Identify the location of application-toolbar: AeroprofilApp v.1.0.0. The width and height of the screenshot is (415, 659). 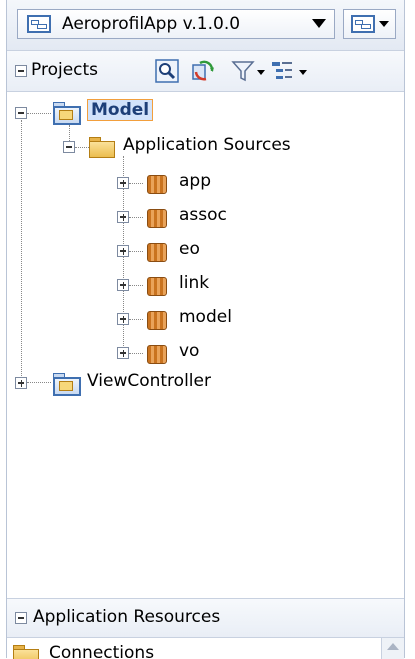
(205, 25).